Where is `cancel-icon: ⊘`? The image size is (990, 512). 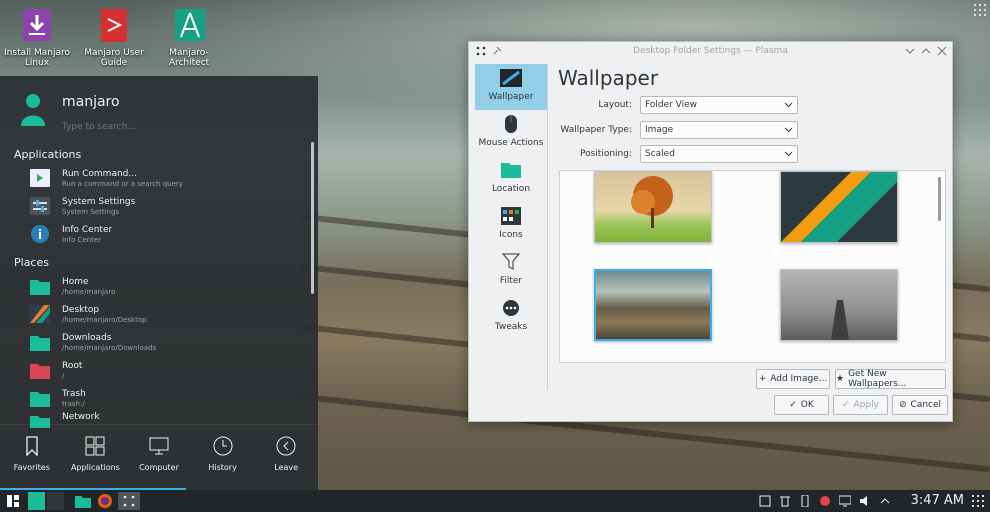 cancel-icon: ⊘ is located at coordinates (902, 405).